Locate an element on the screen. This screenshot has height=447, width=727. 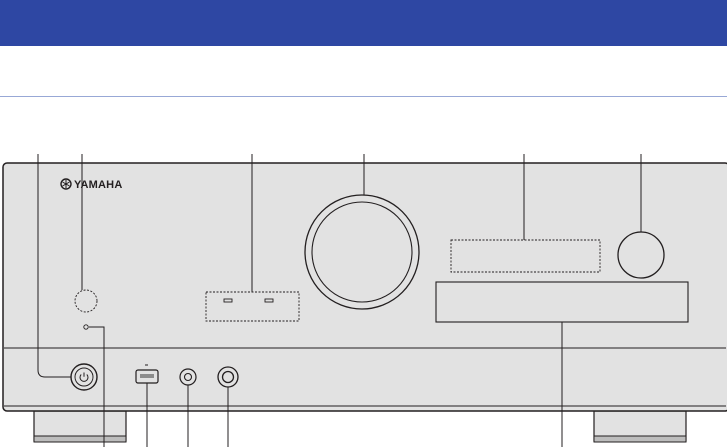
usb-port-slot is located at coordinates (147, 376).